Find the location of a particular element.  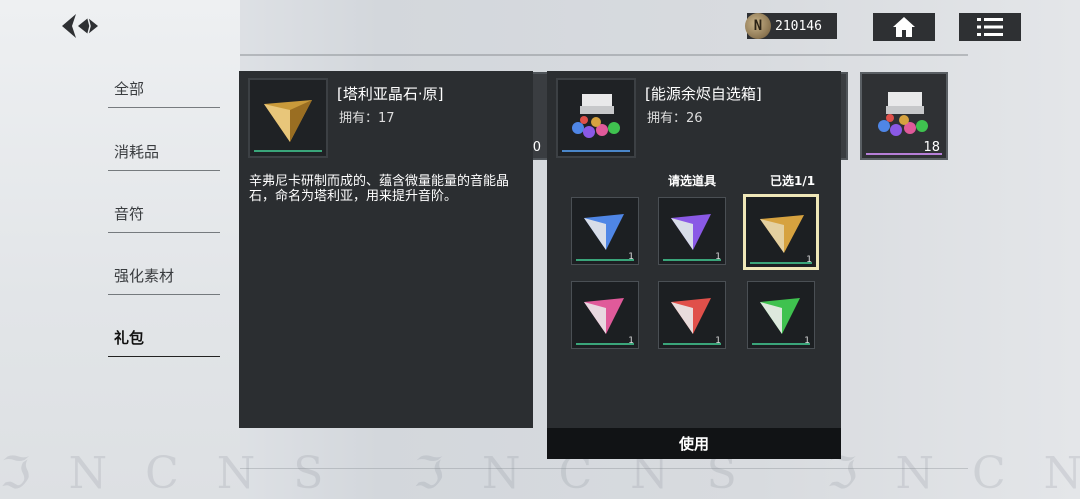

crystal-option-purple: 1 is located at coordinates (692, 231).